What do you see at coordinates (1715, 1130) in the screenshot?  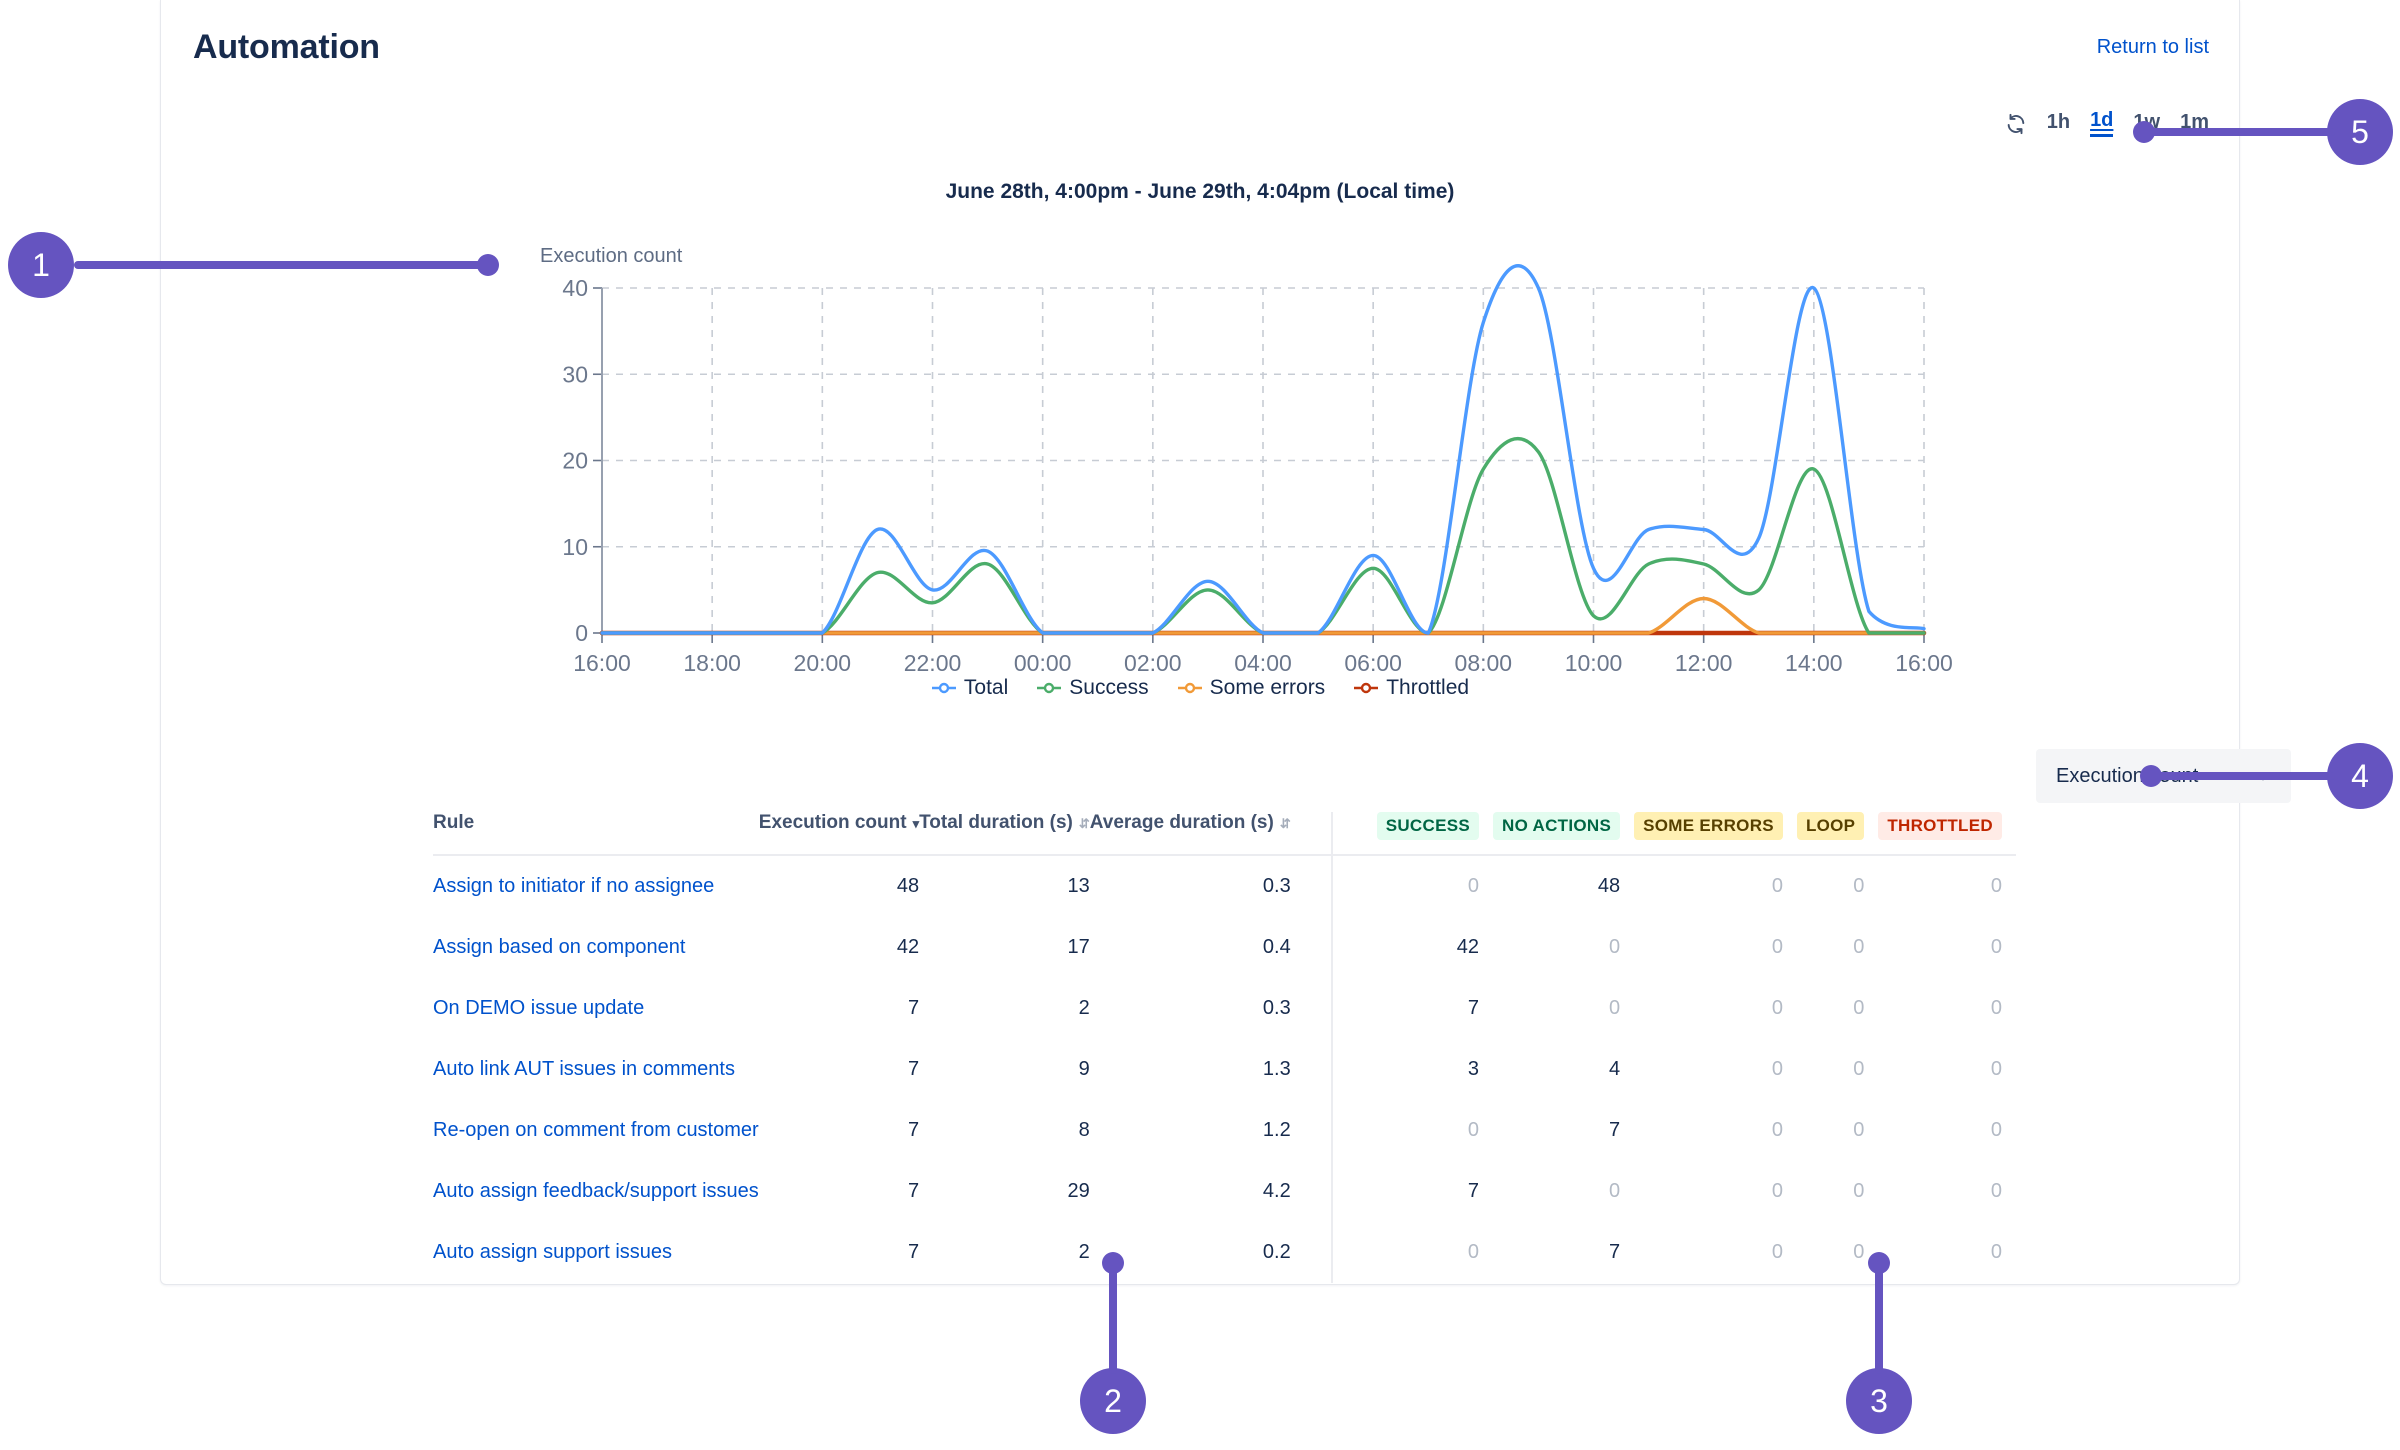 I see `cell-someerr: 0` at bounding box center [1715, 1130].